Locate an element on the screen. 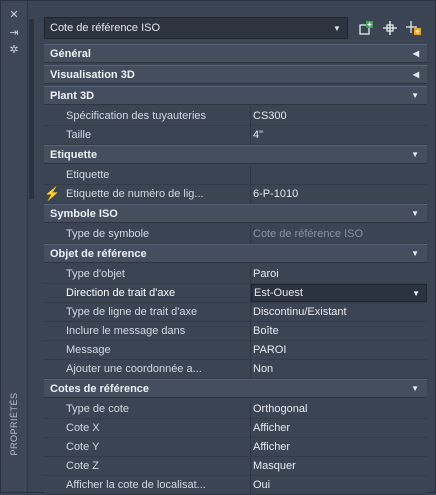 Image resolution: width=436 pixels, height=495 pixels. property-label-text: Etiquette is located at coordinates (88, 175).